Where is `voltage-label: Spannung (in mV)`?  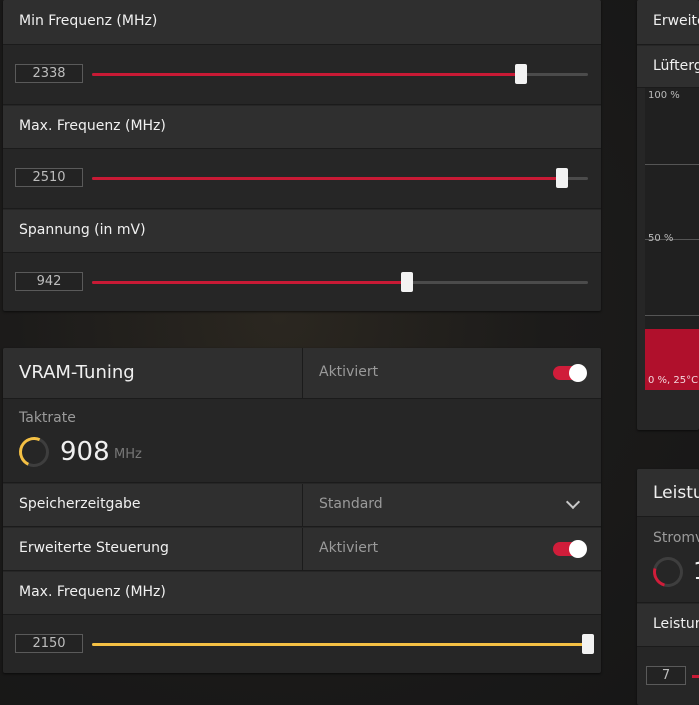 voltage-label: Spannung (in mV) is located at coordinates (82, 230).